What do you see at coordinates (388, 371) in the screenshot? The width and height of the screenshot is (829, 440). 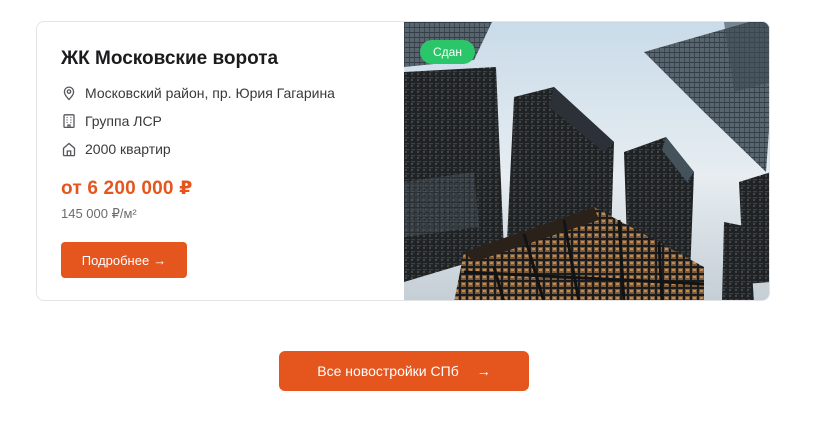 I see `all-new-buildings-label: Все новостройки СПб` at bounding box center [388, 371].